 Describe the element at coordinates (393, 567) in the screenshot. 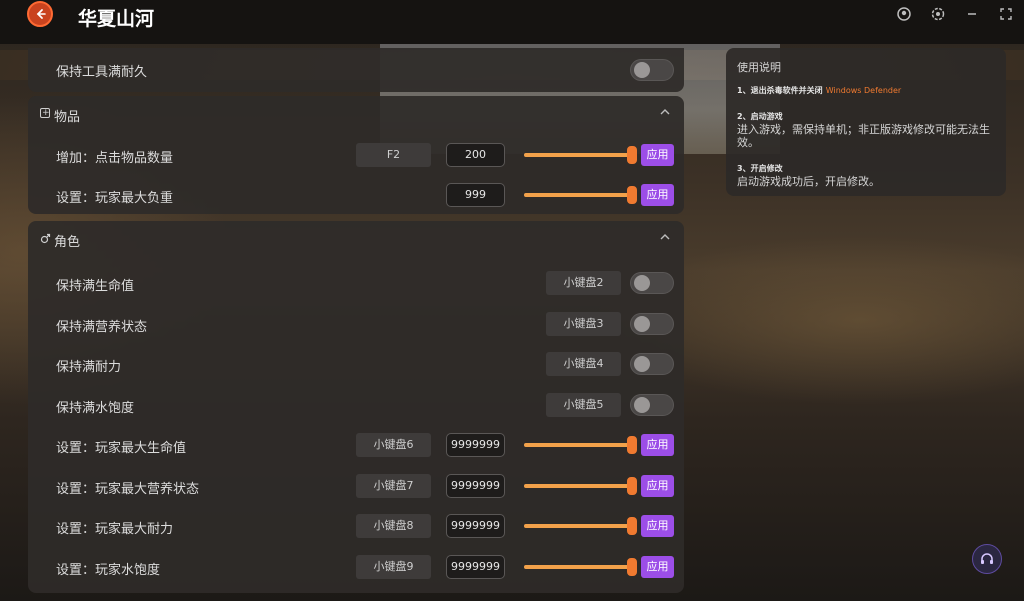

I see `hydration-hotkey: 小键盘9` at that location.